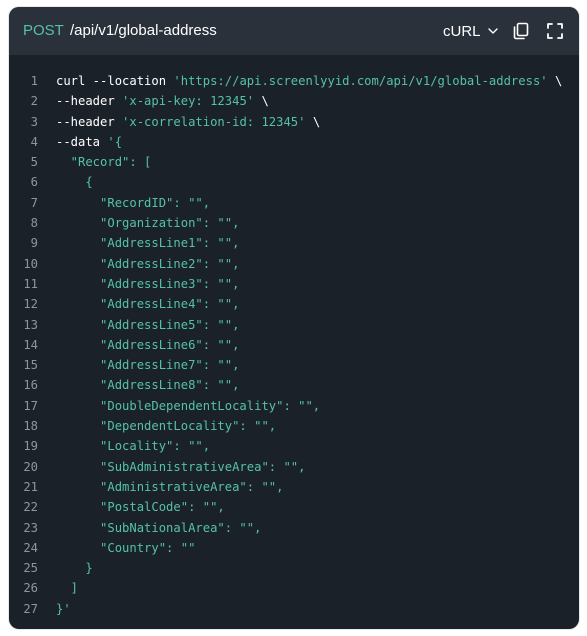 This screenshot has height=636, width=587. I want to click on code-token: curl --location, so click(115, 81).